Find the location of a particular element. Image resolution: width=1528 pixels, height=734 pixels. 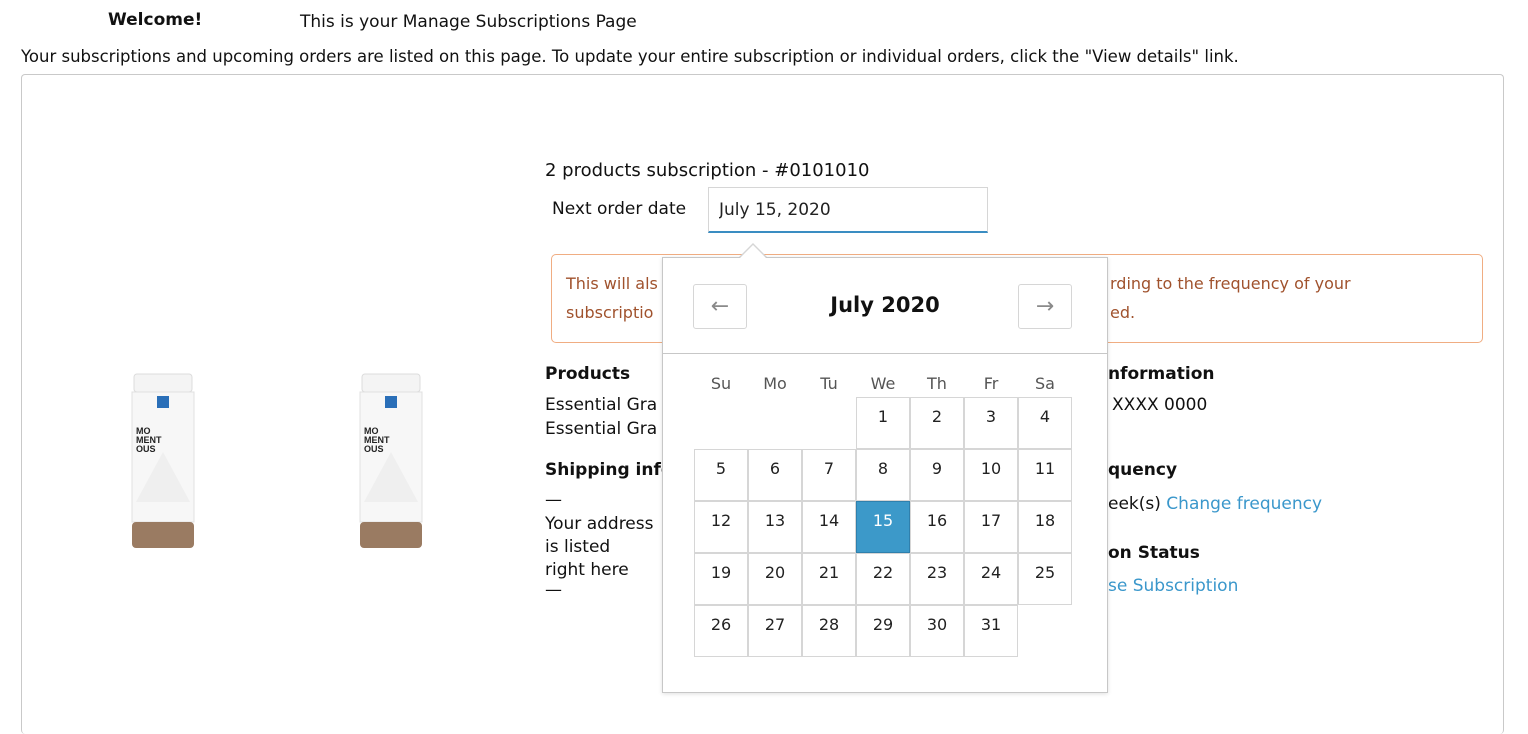

day-cell: 21 is located at coordinates (829, 579).